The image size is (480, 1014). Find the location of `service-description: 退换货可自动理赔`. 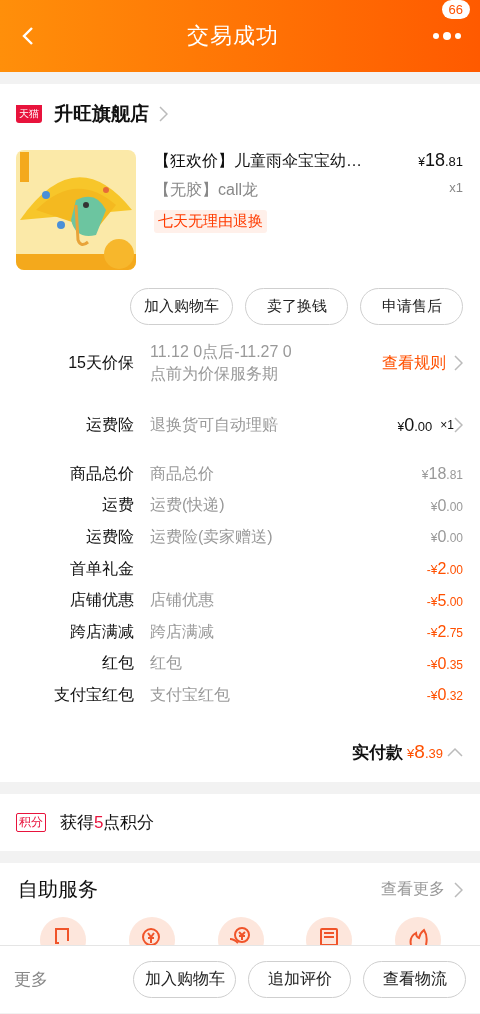

service-description: 退换货可自动理赔 is located at coordinates (214, 425).